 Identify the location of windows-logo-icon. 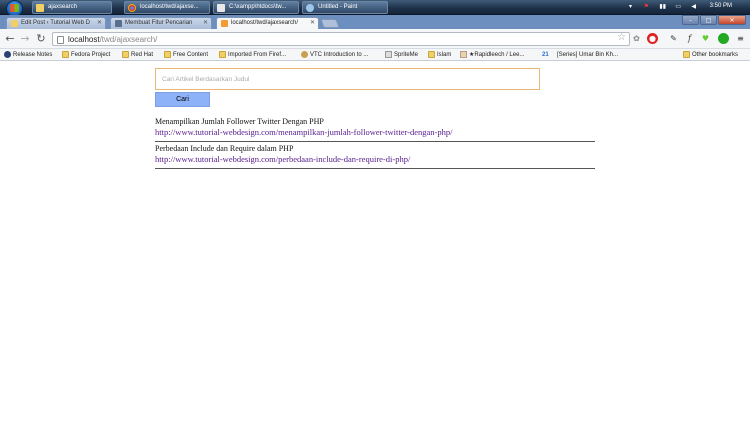
(14, 8).